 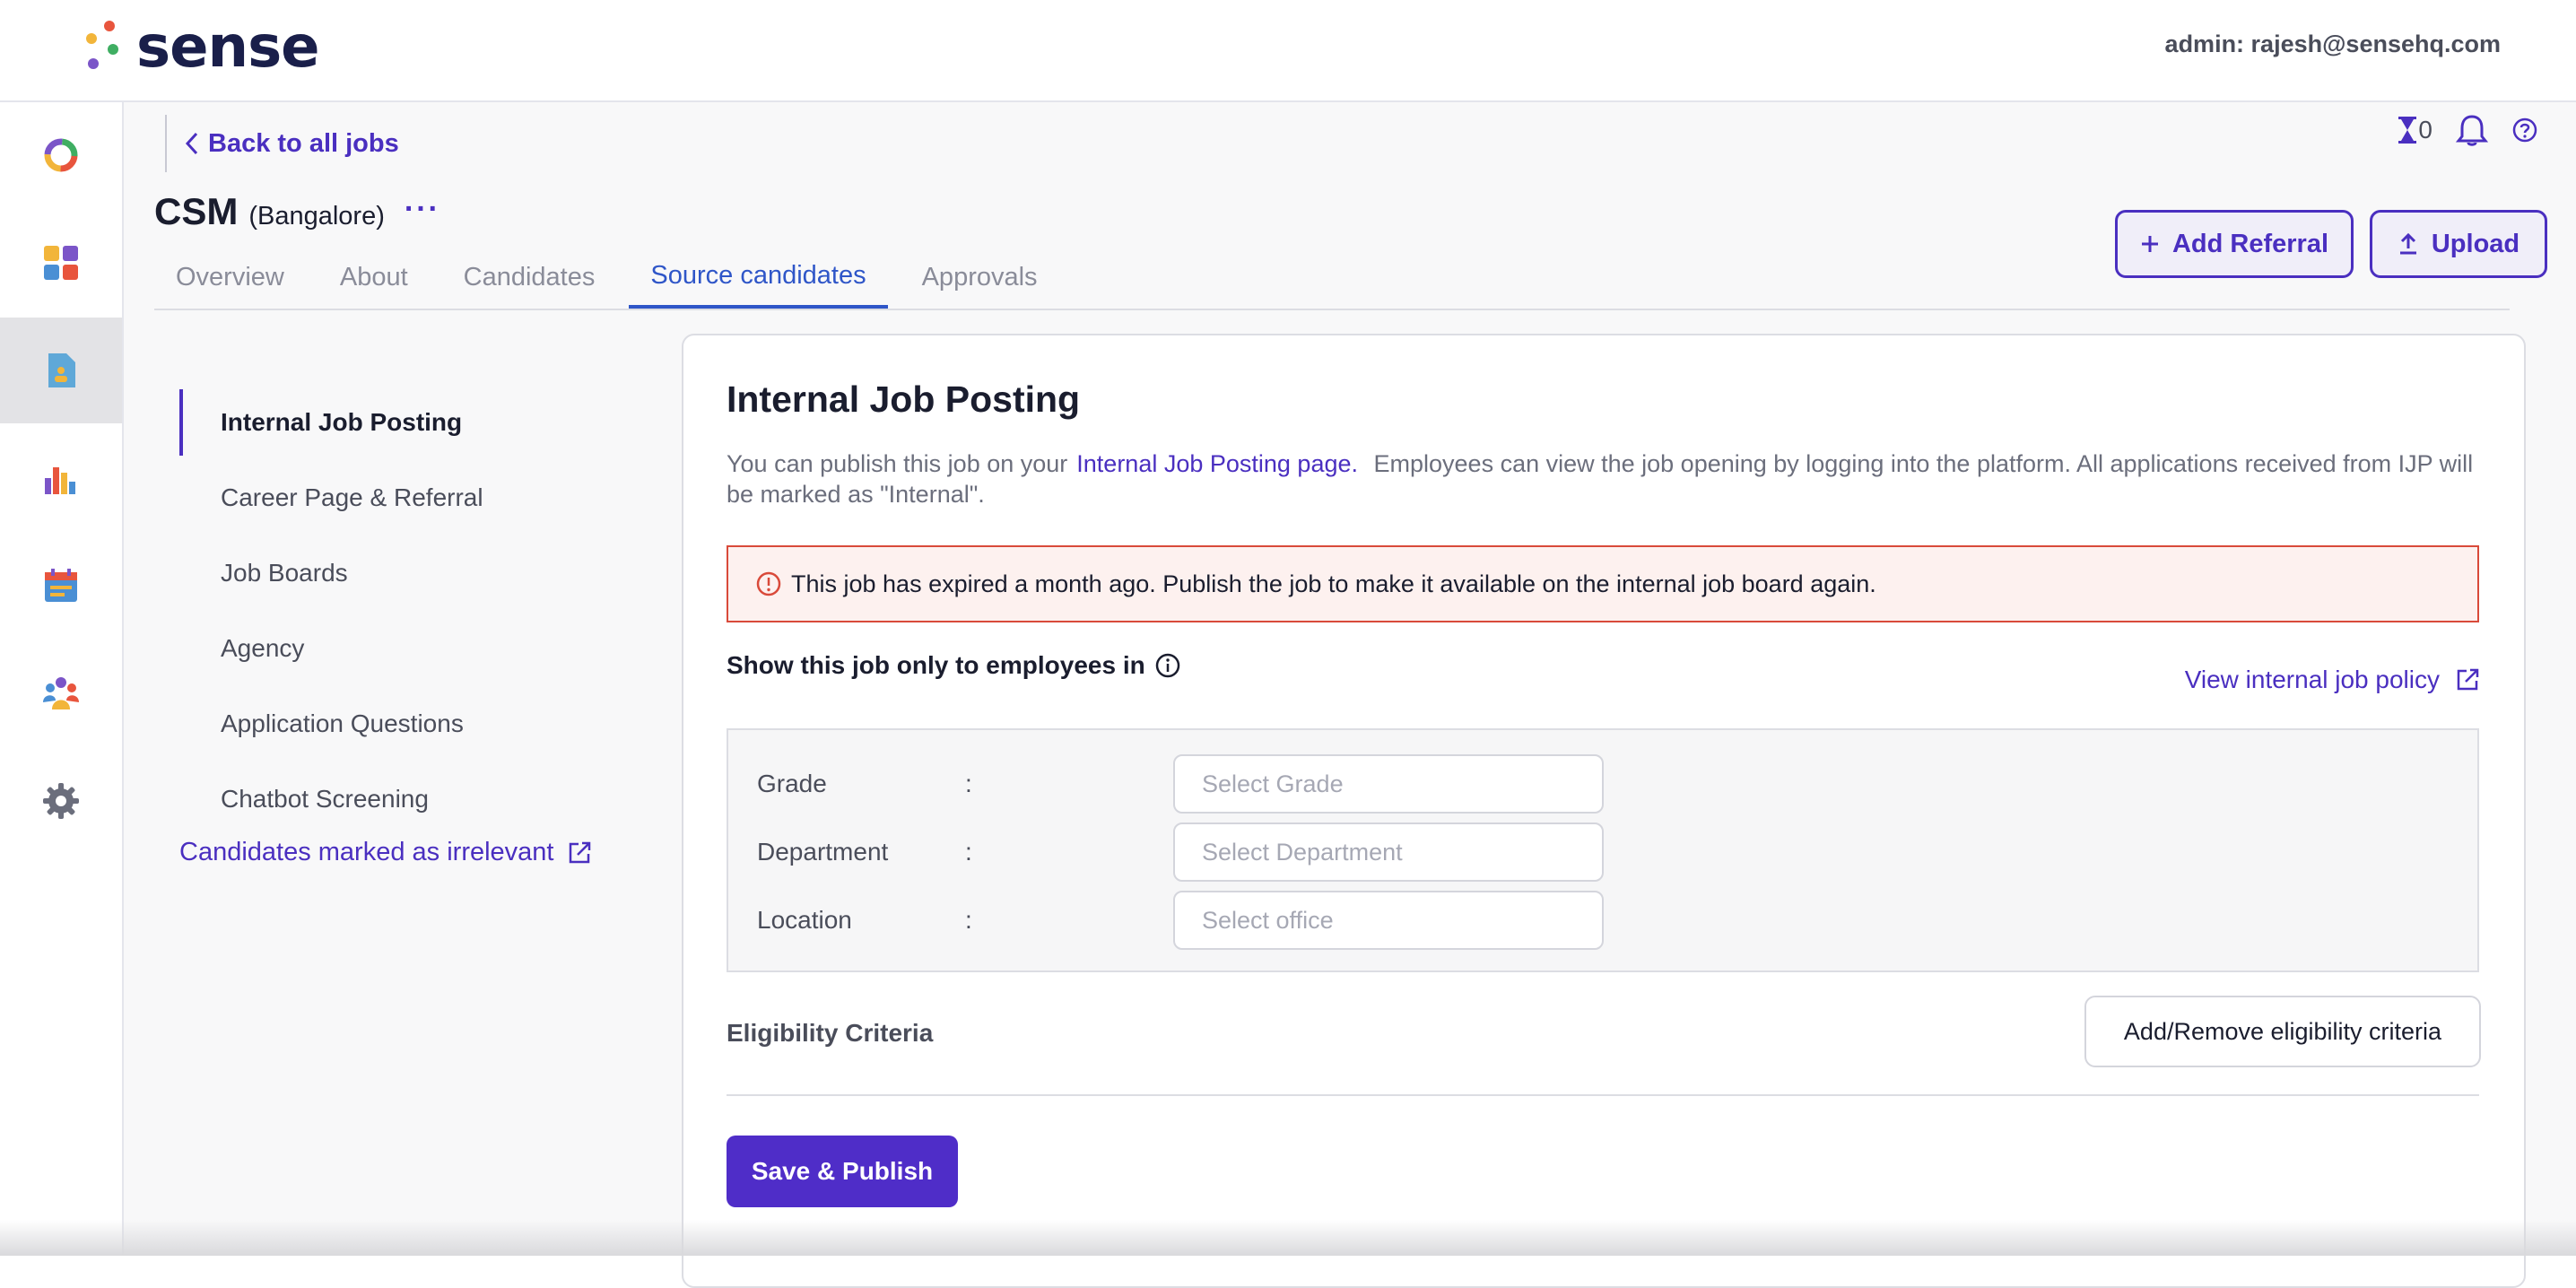 I want to click on policy-link-label: View internal job policy, so click(x=2312, y=679).